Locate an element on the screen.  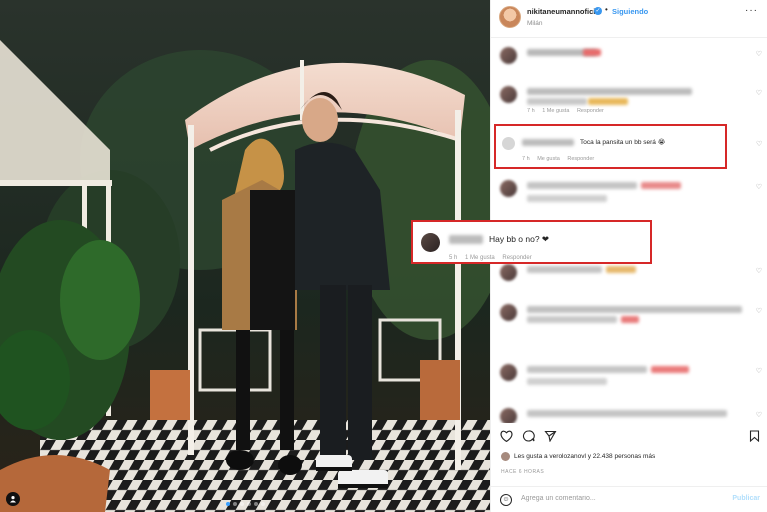
post-timestamp: HACE 6 HORAS is located at coordinates (523, 472).